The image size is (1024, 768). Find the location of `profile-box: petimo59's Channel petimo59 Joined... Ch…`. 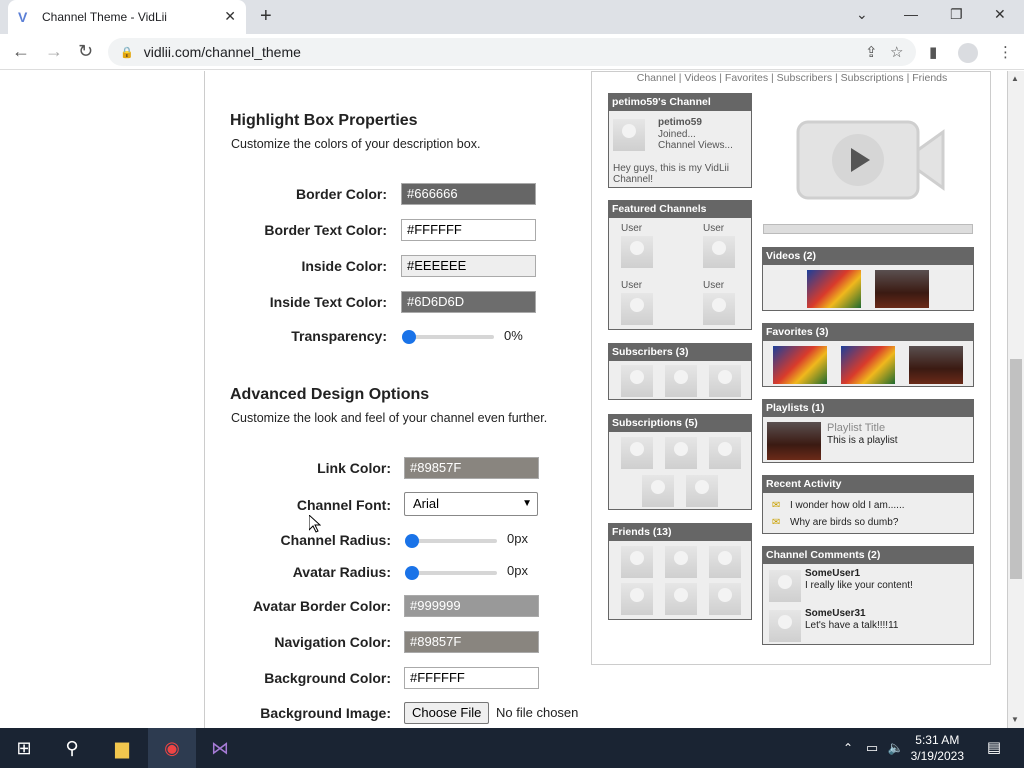

profile-box: petimo59's Channel petimo59 Joined... Ch… is located at coordinates (680, 140).